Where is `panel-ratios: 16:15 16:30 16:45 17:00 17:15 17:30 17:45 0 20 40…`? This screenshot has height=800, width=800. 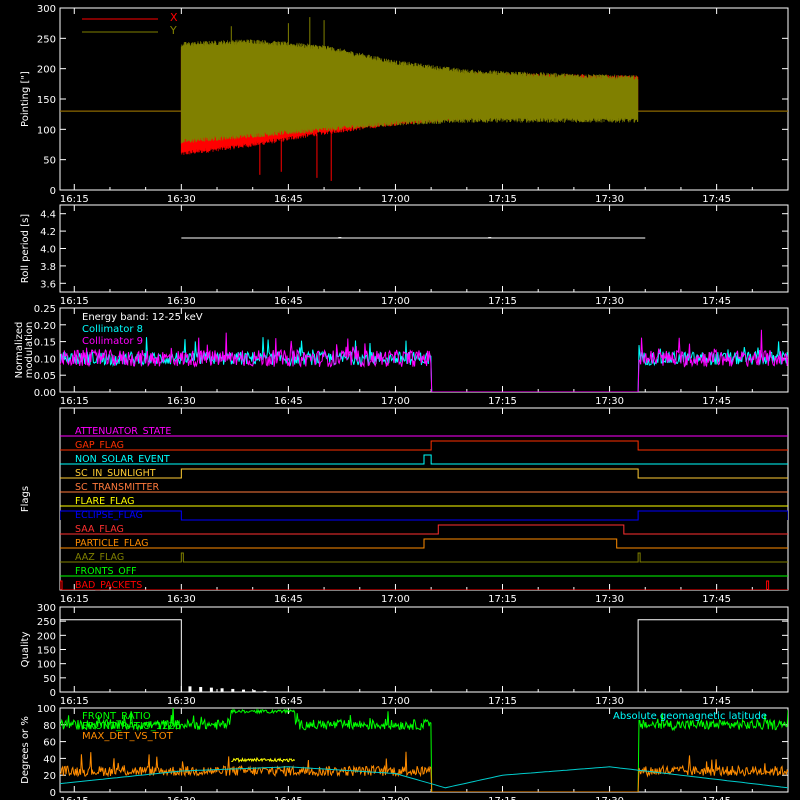
panel-ratios: 16:15 16:30 16:45 17:00 17:15 17:30 17:45 0 20 40… is located at coordinates (404, 752).